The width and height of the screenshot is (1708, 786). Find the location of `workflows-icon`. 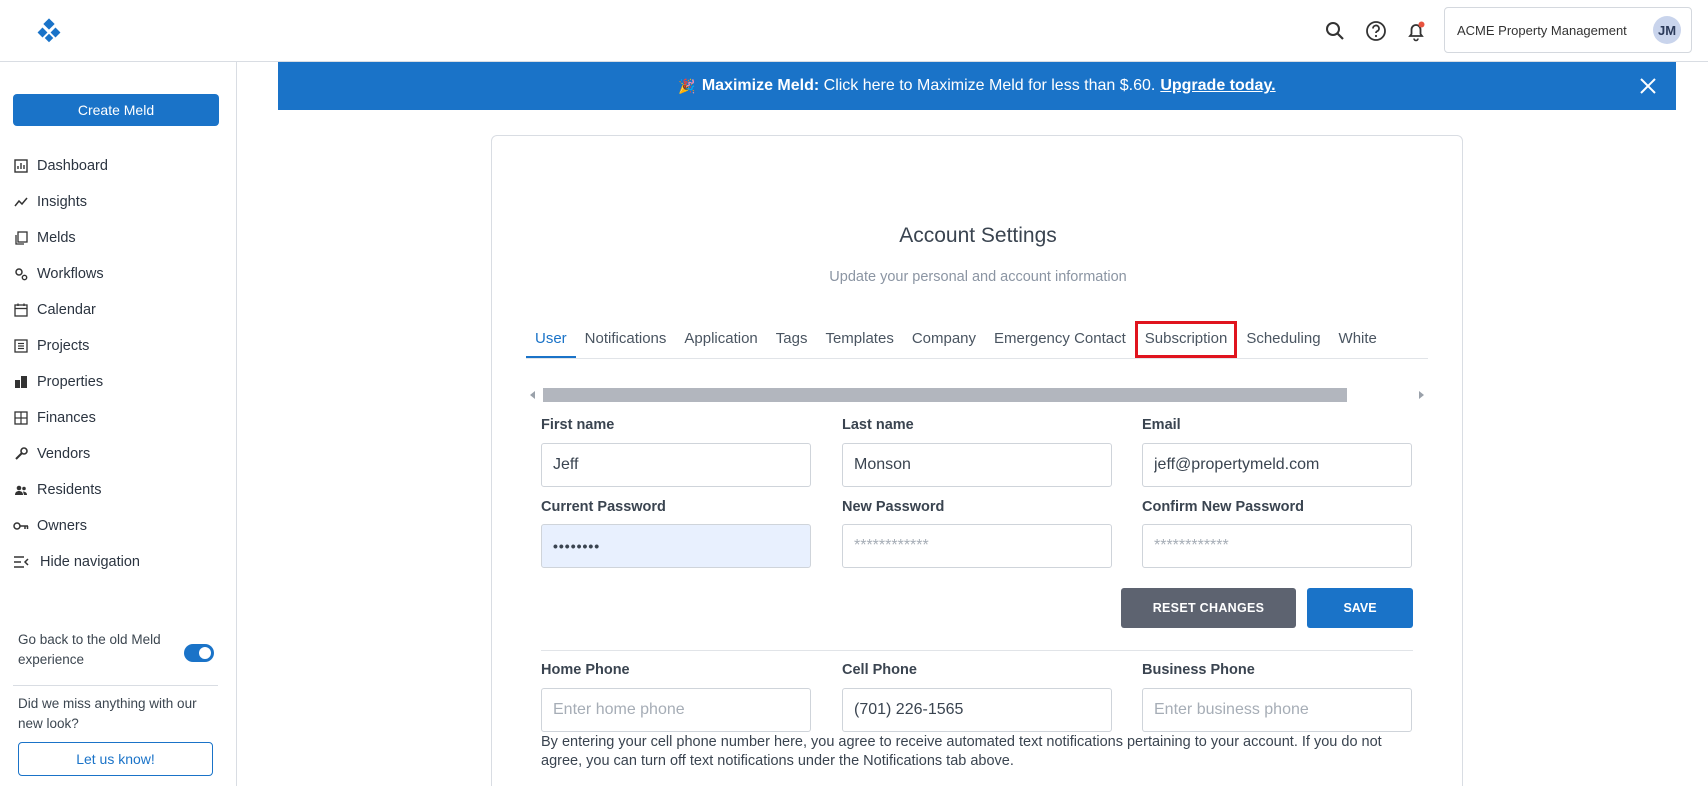

workflows-icon is located at coordinates (21, 274).